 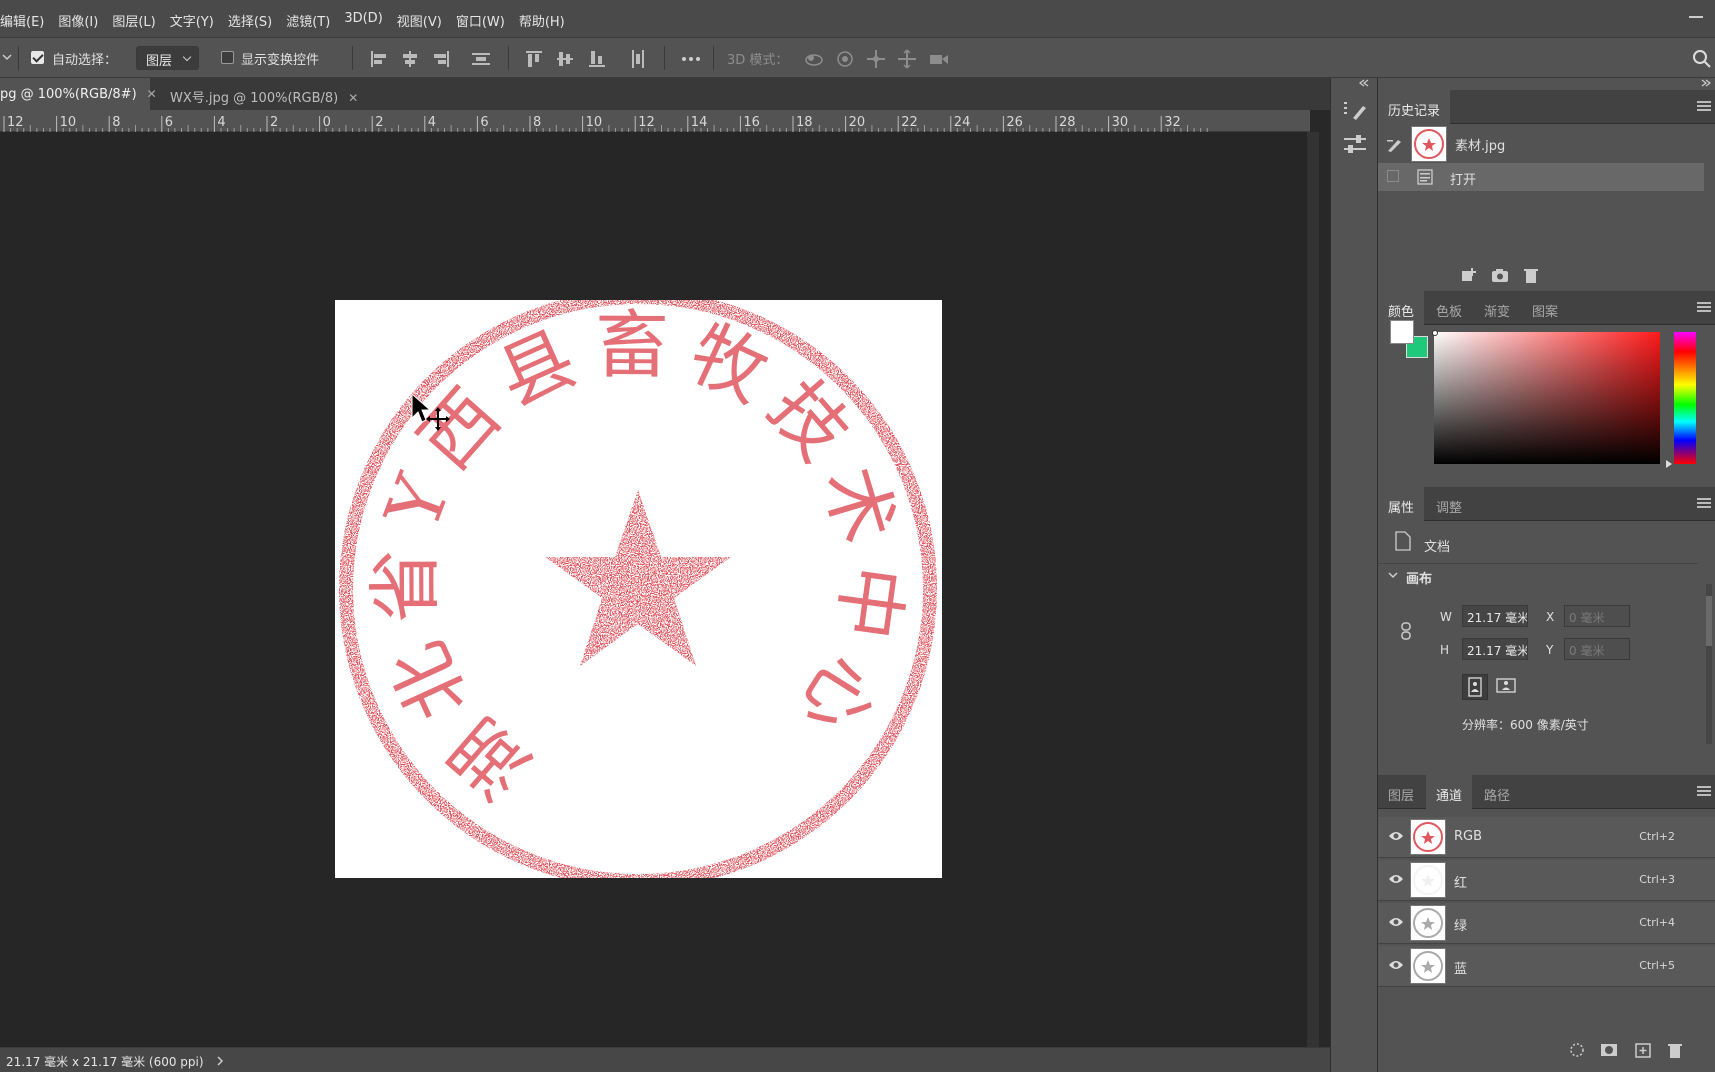 I want to click on width-field: 21.17 毫米, so click(x=1495, y=616).